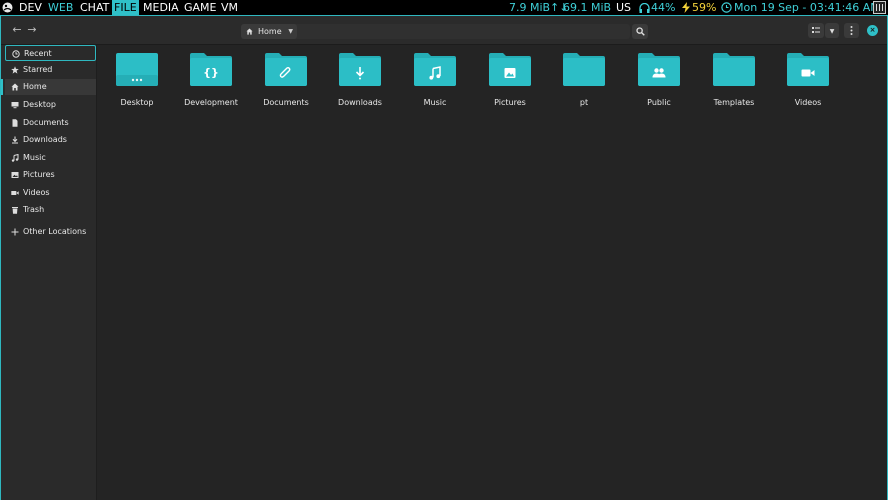 The height and width of the screenshot is (500, 888). Describe the element at coordinates (879, 7) in the screenshot. I see `system-tray-icon` at that location.